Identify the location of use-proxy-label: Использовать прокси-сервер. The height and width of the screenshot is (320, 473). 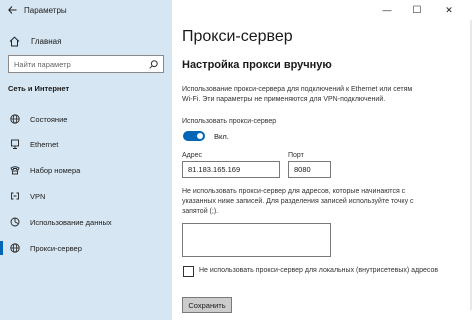
(229, 121).